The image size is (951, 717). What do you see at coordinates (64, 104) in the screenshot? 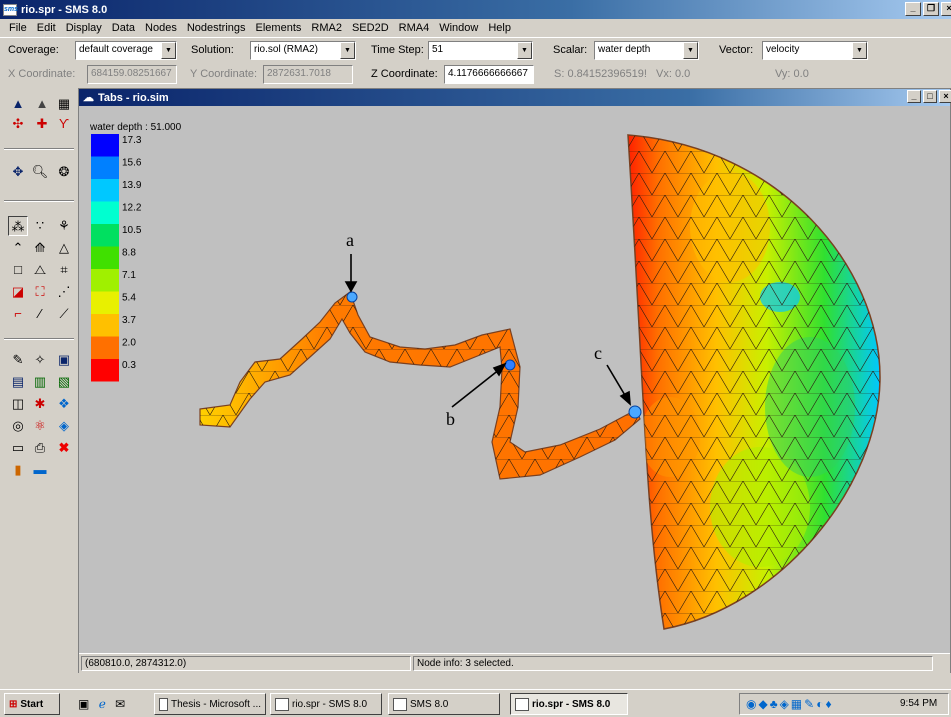
I see `grid-module-icon: ▦` at bounding box center [64, 104].